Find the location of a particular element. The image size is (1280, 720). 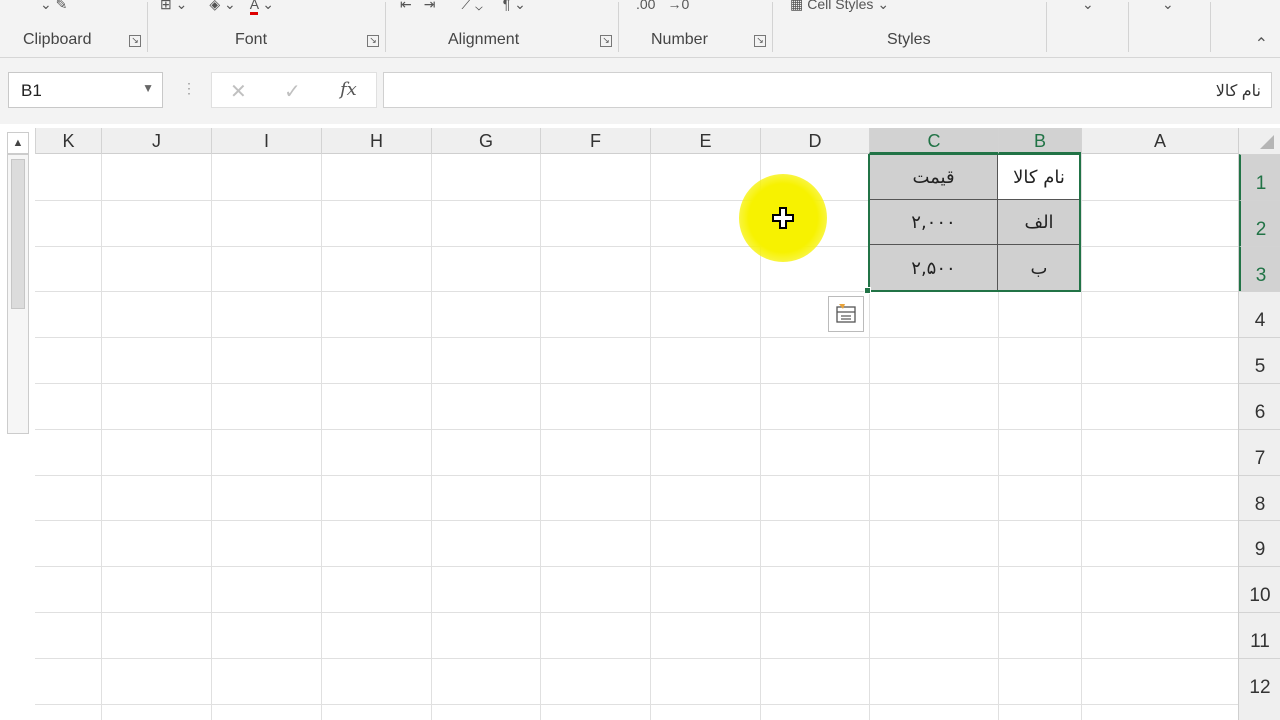

cell-styles-label: Cell Styles is located at coordinates (840, 6).